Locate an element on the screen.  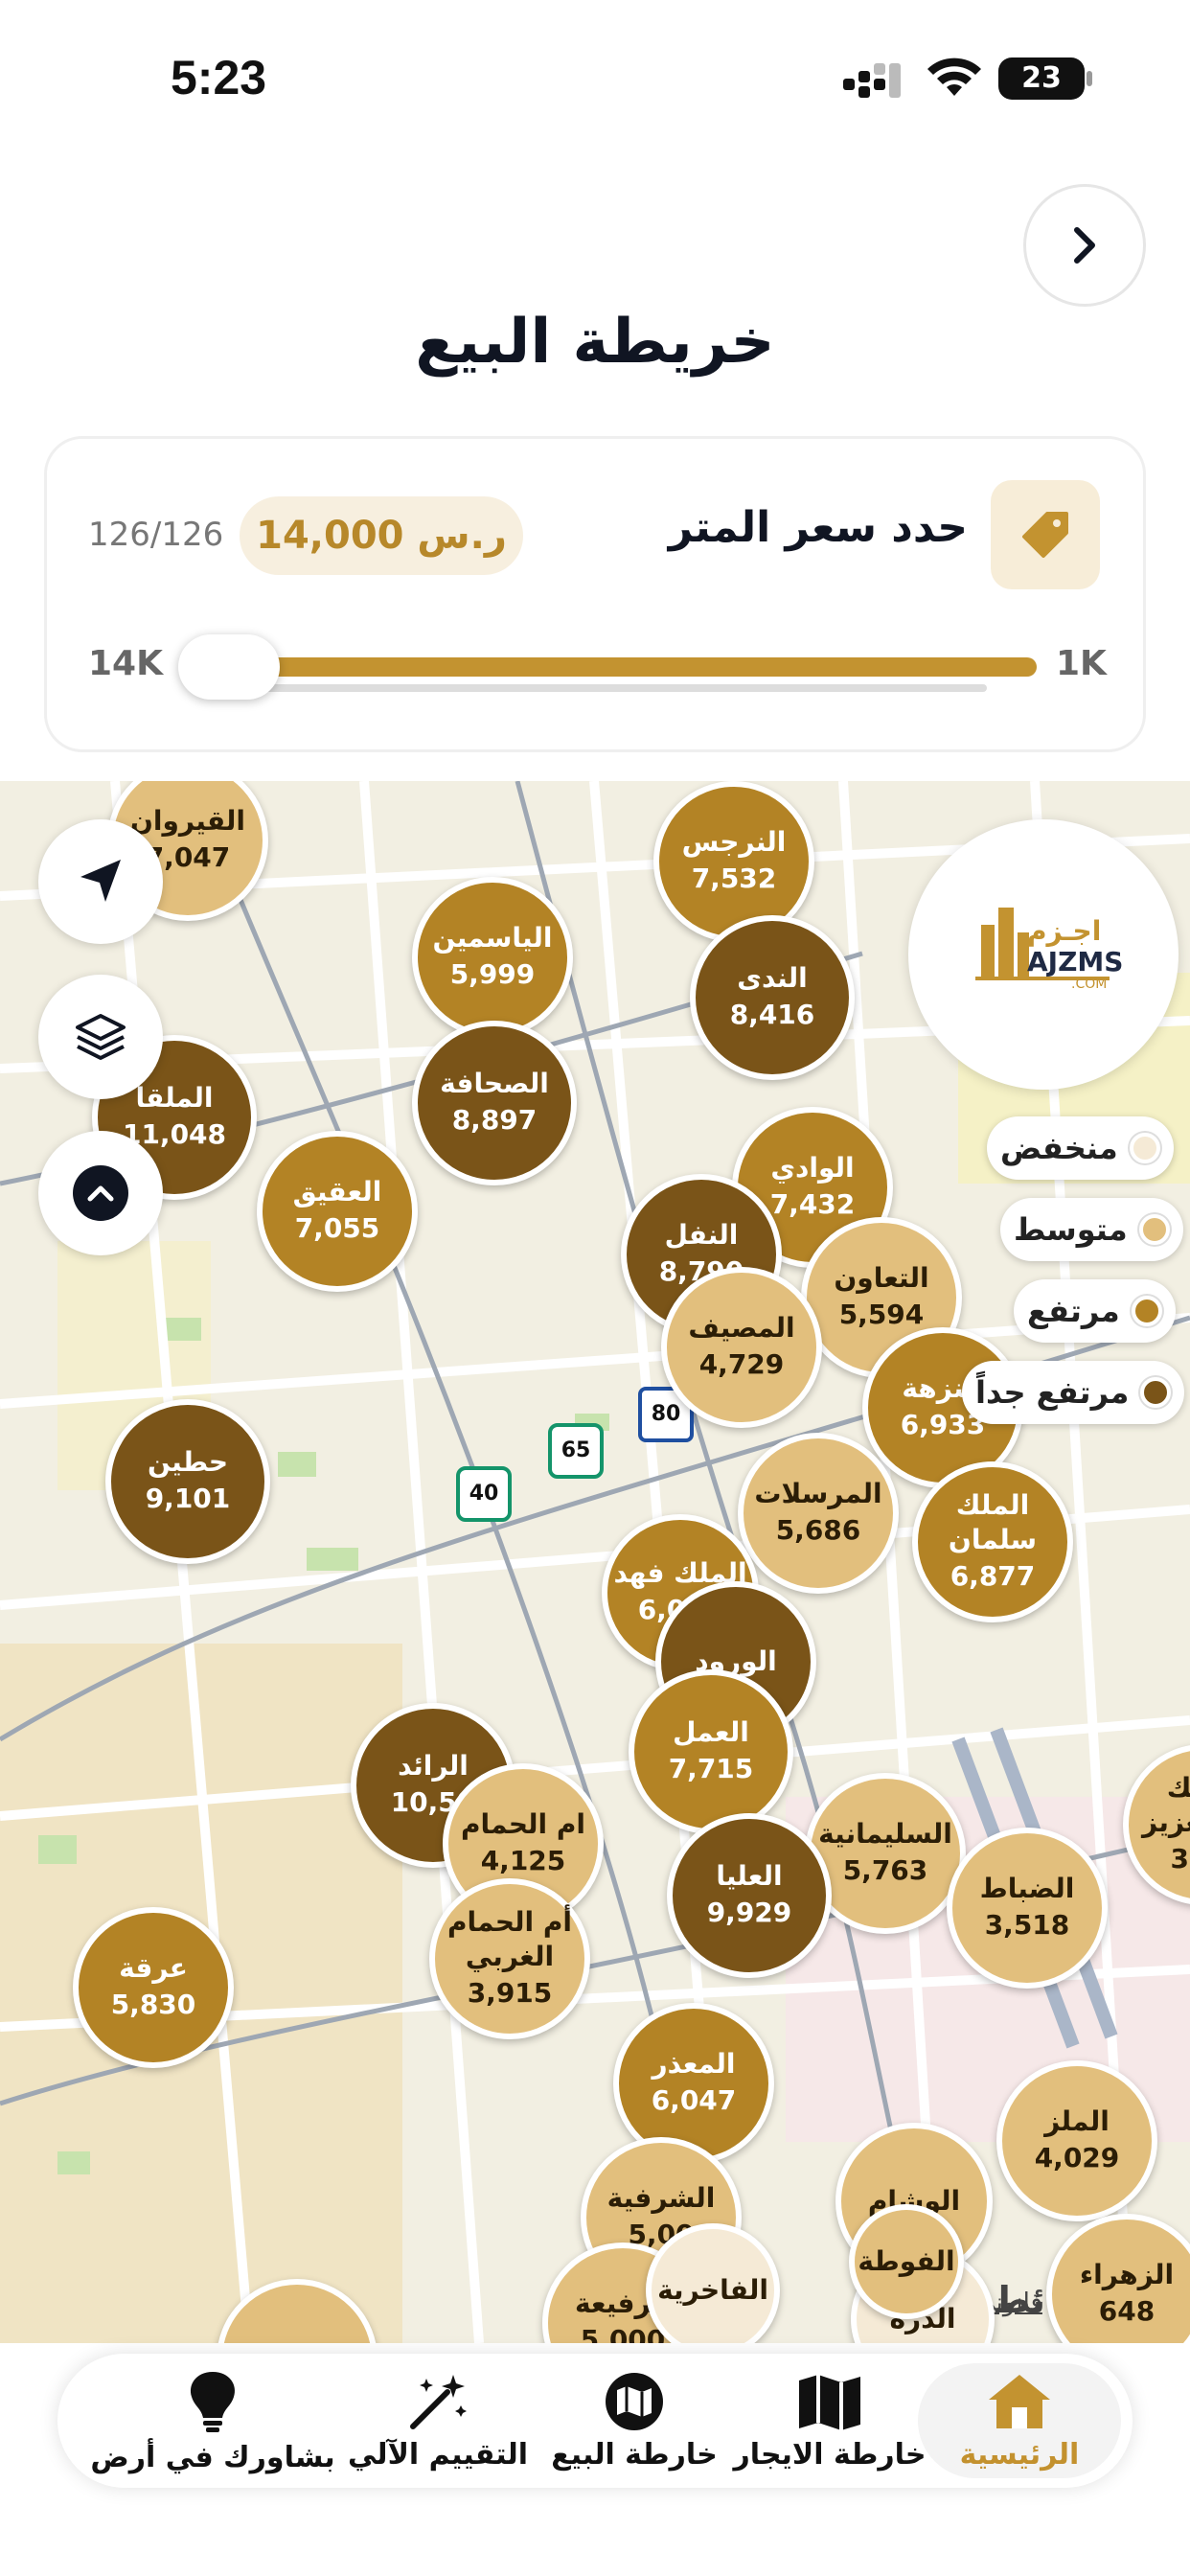
neighborhood-bubble: العليا 9,929 is located at coordinates (749, 1895).